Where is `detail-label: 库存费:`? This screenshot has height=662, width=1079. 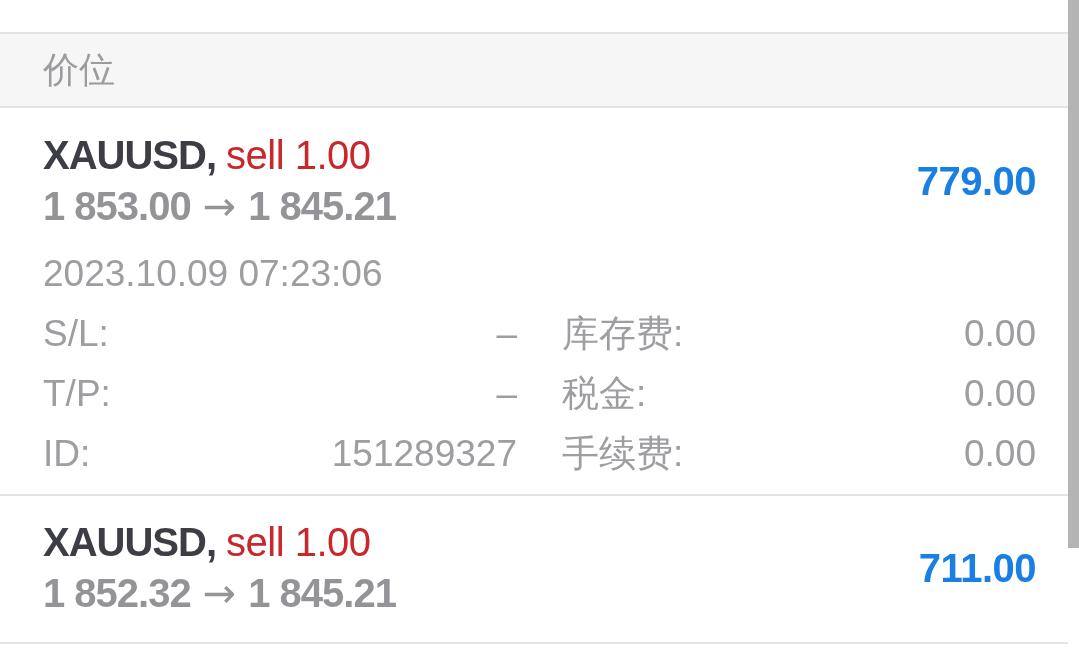
detail-label: 库存费: is located at coordinates (623, 334).